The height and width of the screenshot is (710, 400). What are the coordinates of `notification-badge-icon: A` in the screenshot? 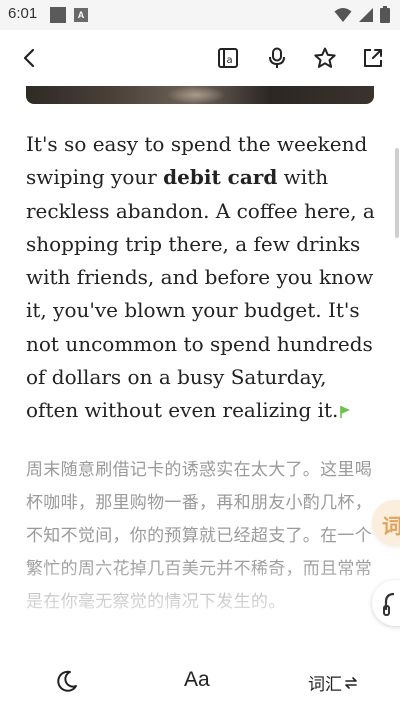 It's located at (81, 15).